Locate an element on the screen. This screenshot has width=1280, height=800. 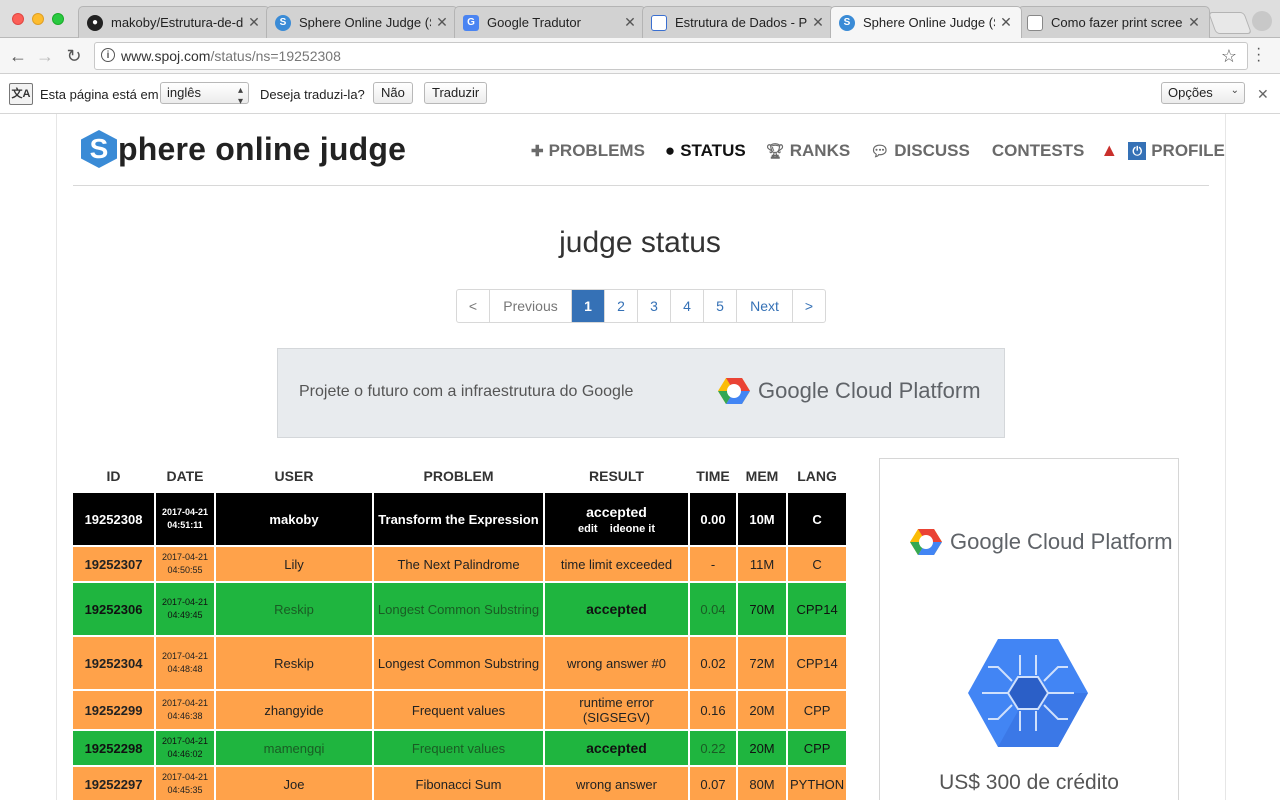
nav-discuss: 💬︎ DISCUSS is located at coordinates (920, 151).